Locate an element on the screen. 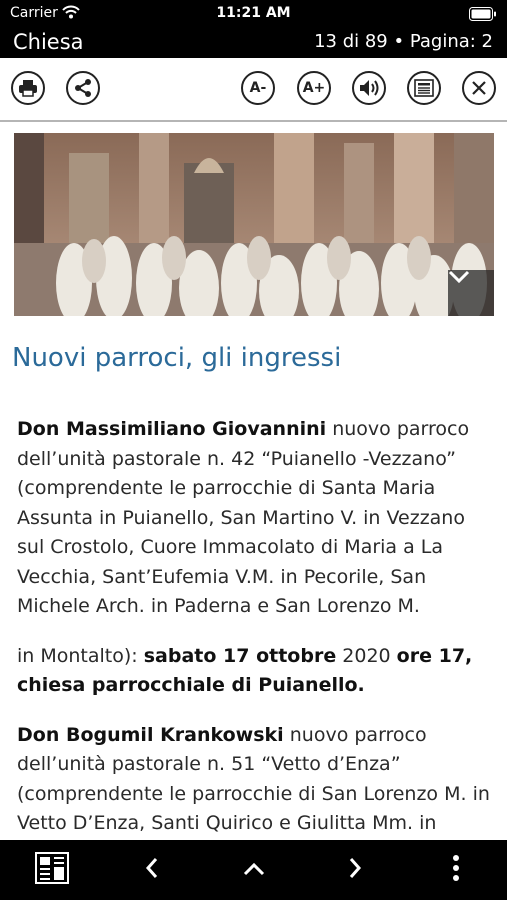 This screenshot has height=900, width=507. priest-name: Don Massimiliano Giovannini is located at coordinates (172, 429).